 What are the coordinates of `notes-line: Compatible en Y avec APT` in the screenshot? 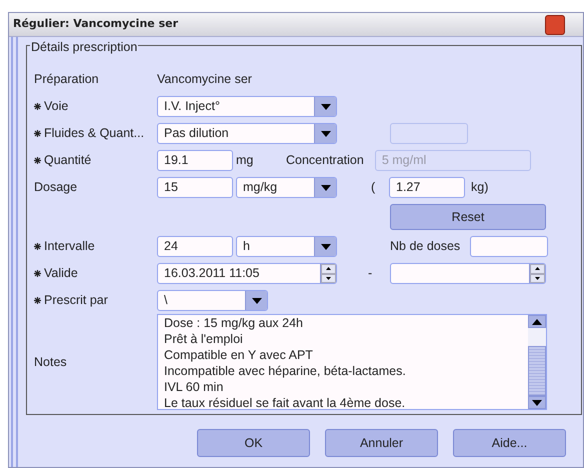 It's located at (239, 355).